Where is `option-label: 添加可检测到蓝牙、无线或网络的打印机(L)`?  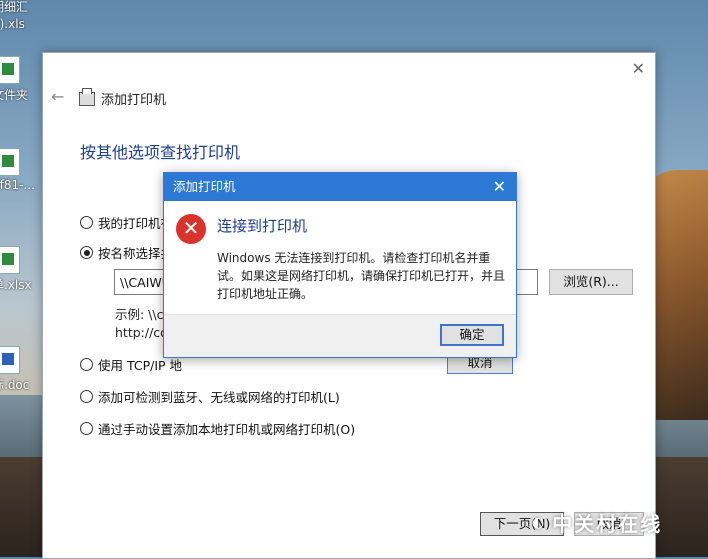 option-label: 添加可检测到蓝牙、无线或网络的打印机(L) is located at coordinates (219, 397).